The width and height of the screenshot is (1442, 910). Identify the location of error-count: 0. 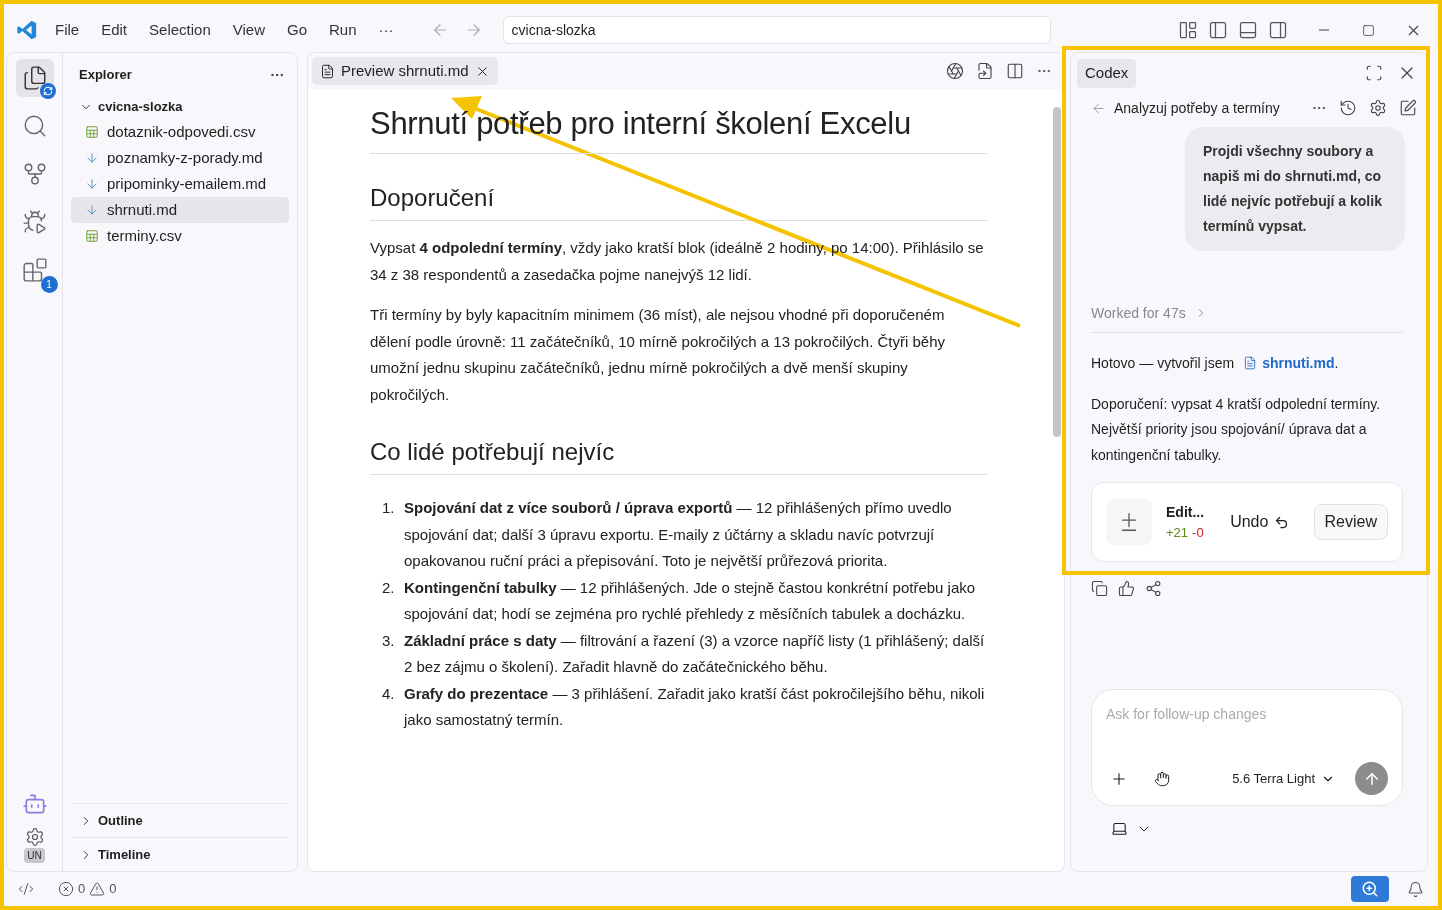
(82, 889).